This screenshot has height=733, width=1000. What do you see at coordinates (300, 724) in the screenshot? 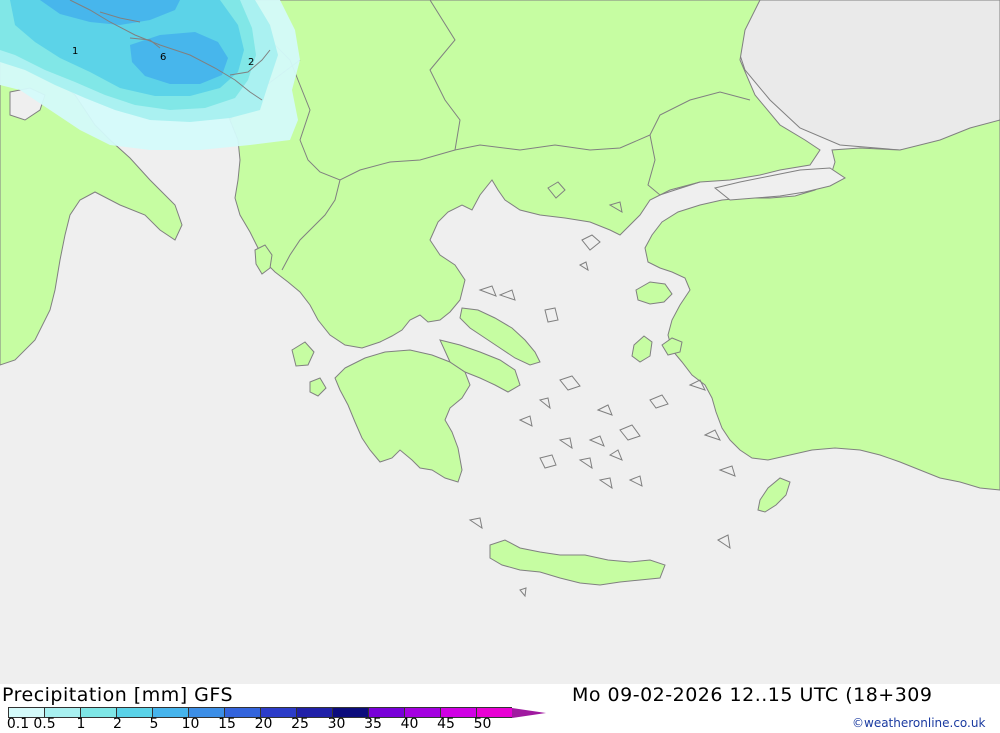
I see `legend-label: 25` at bounding box center [300, 724].